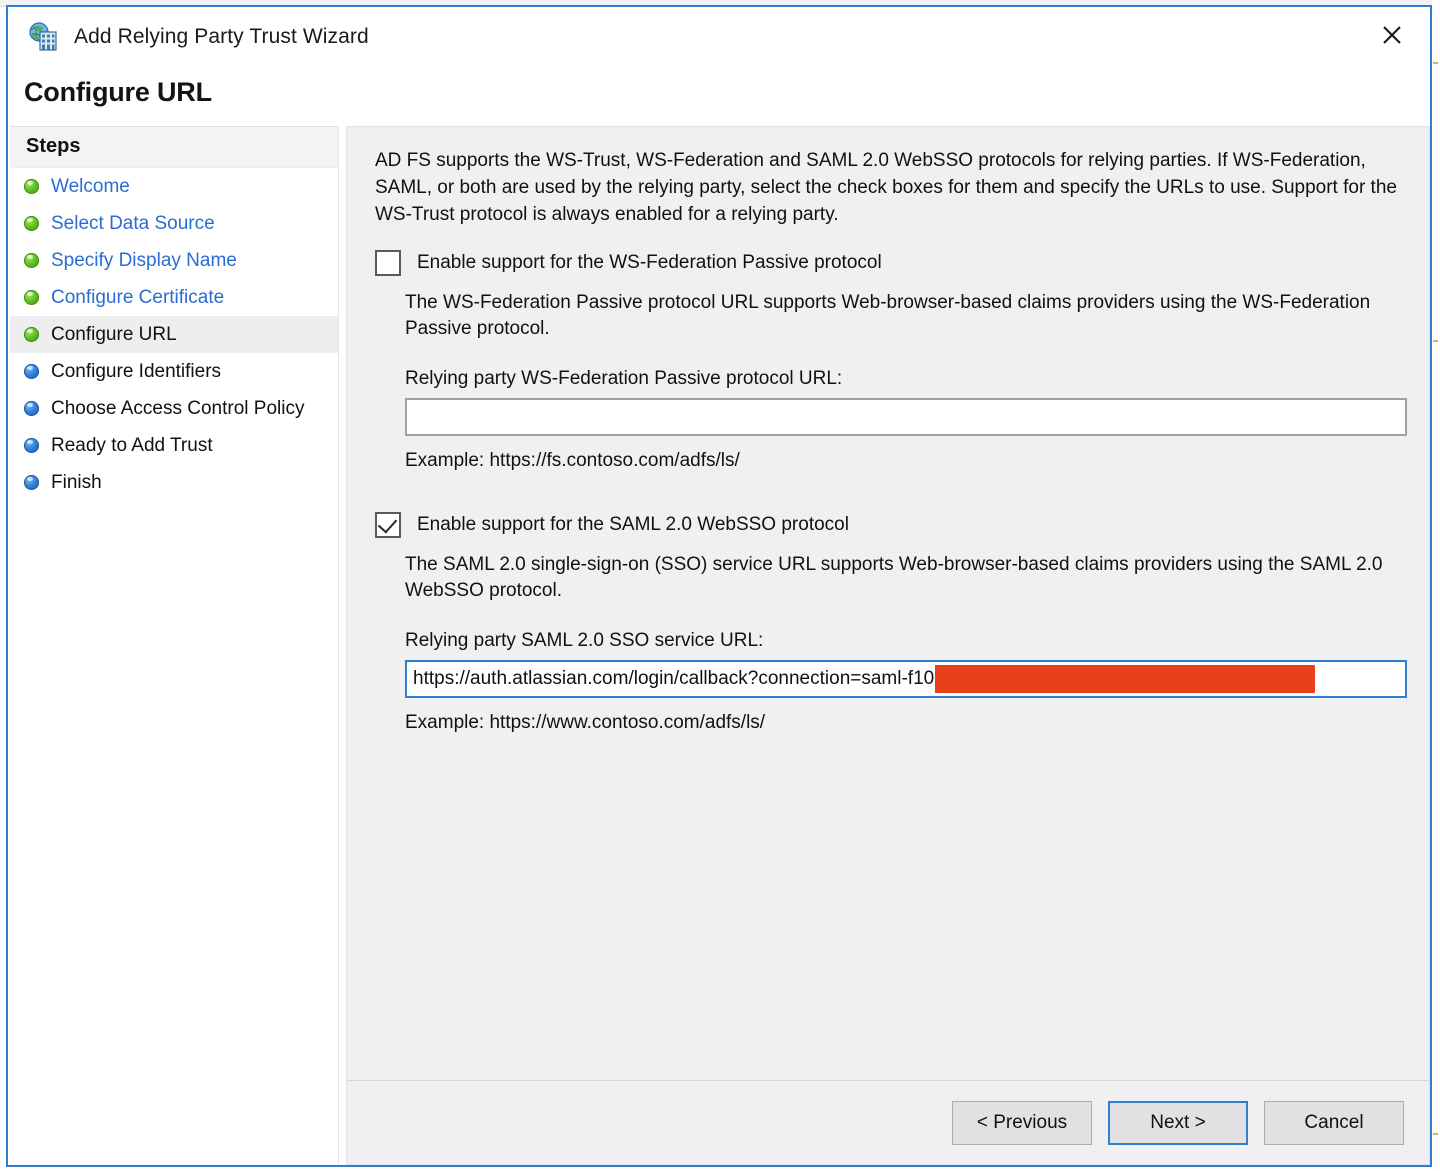  Describe the element at coordinates (906, 417) in the screenshot. I see `wsfed-url-input` at that location.